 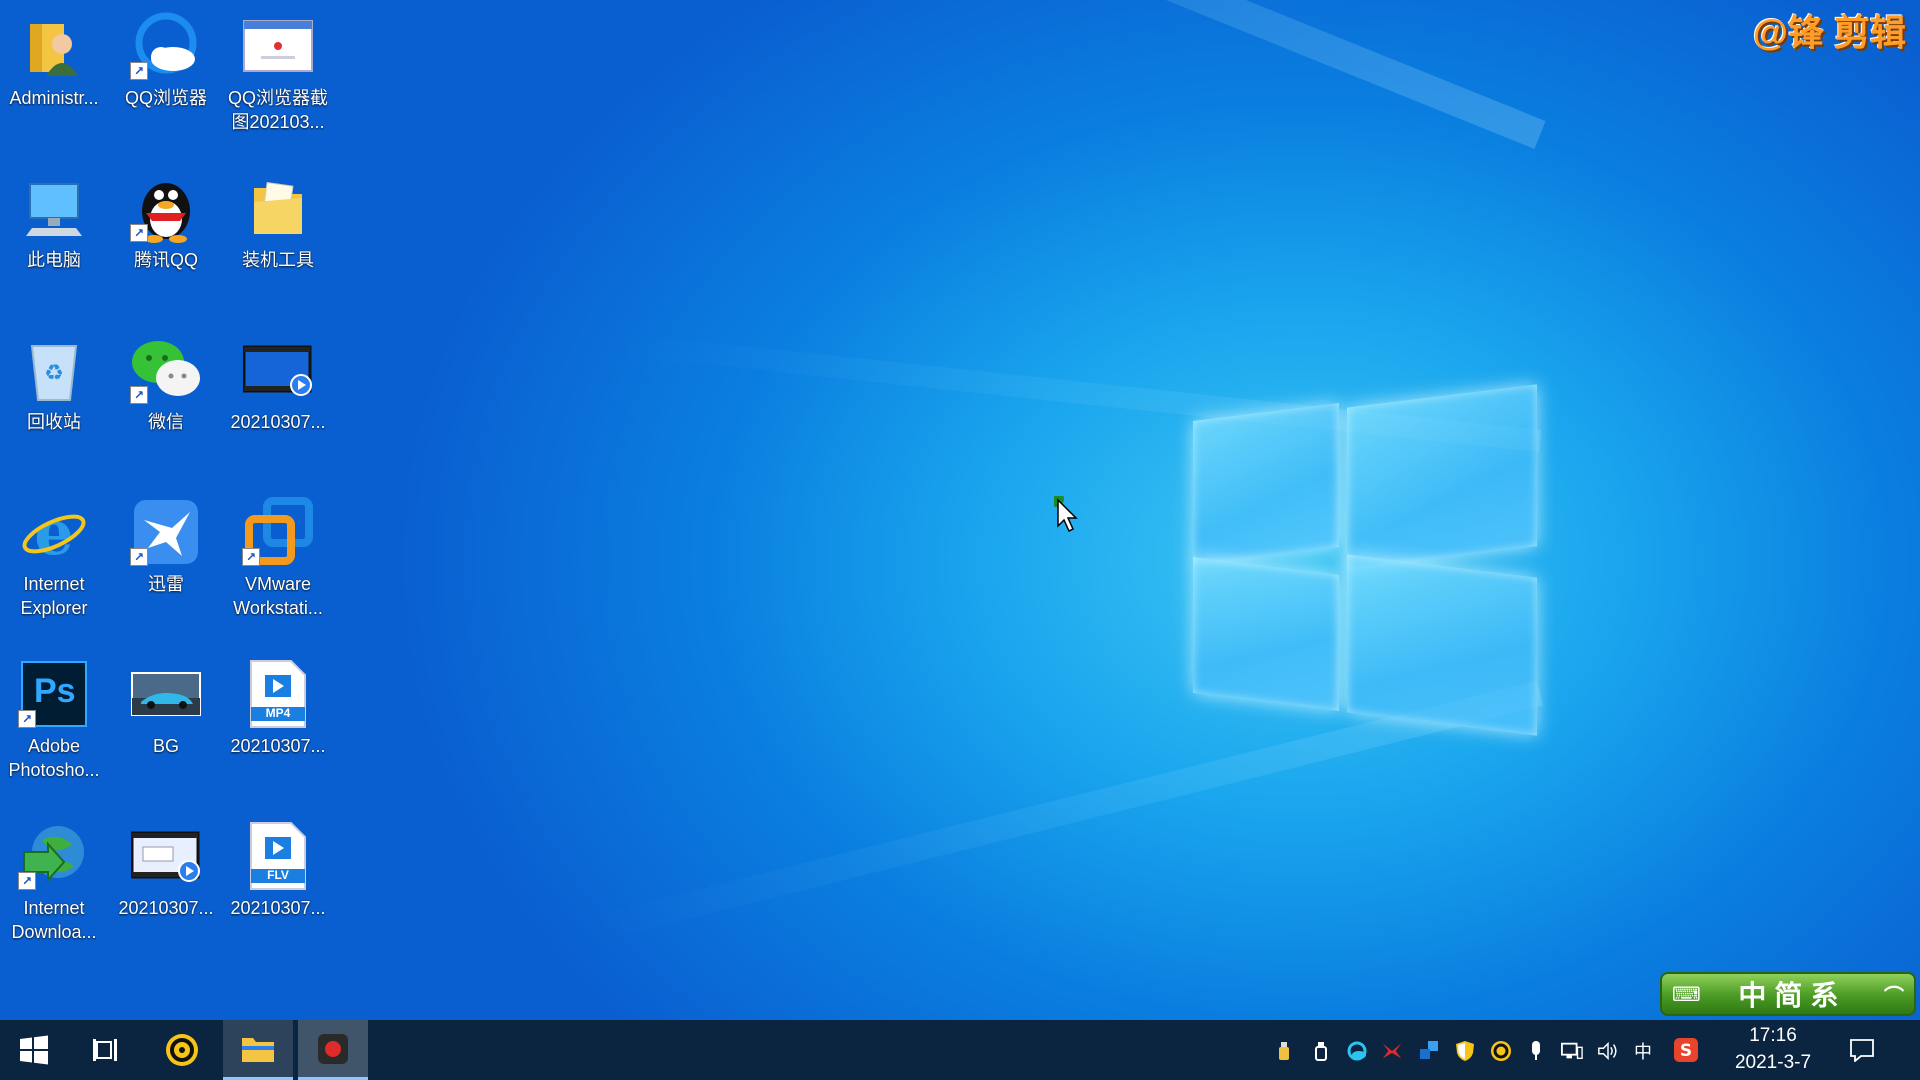 I want to click on task-view-icon, so click(x=105, y=1050).